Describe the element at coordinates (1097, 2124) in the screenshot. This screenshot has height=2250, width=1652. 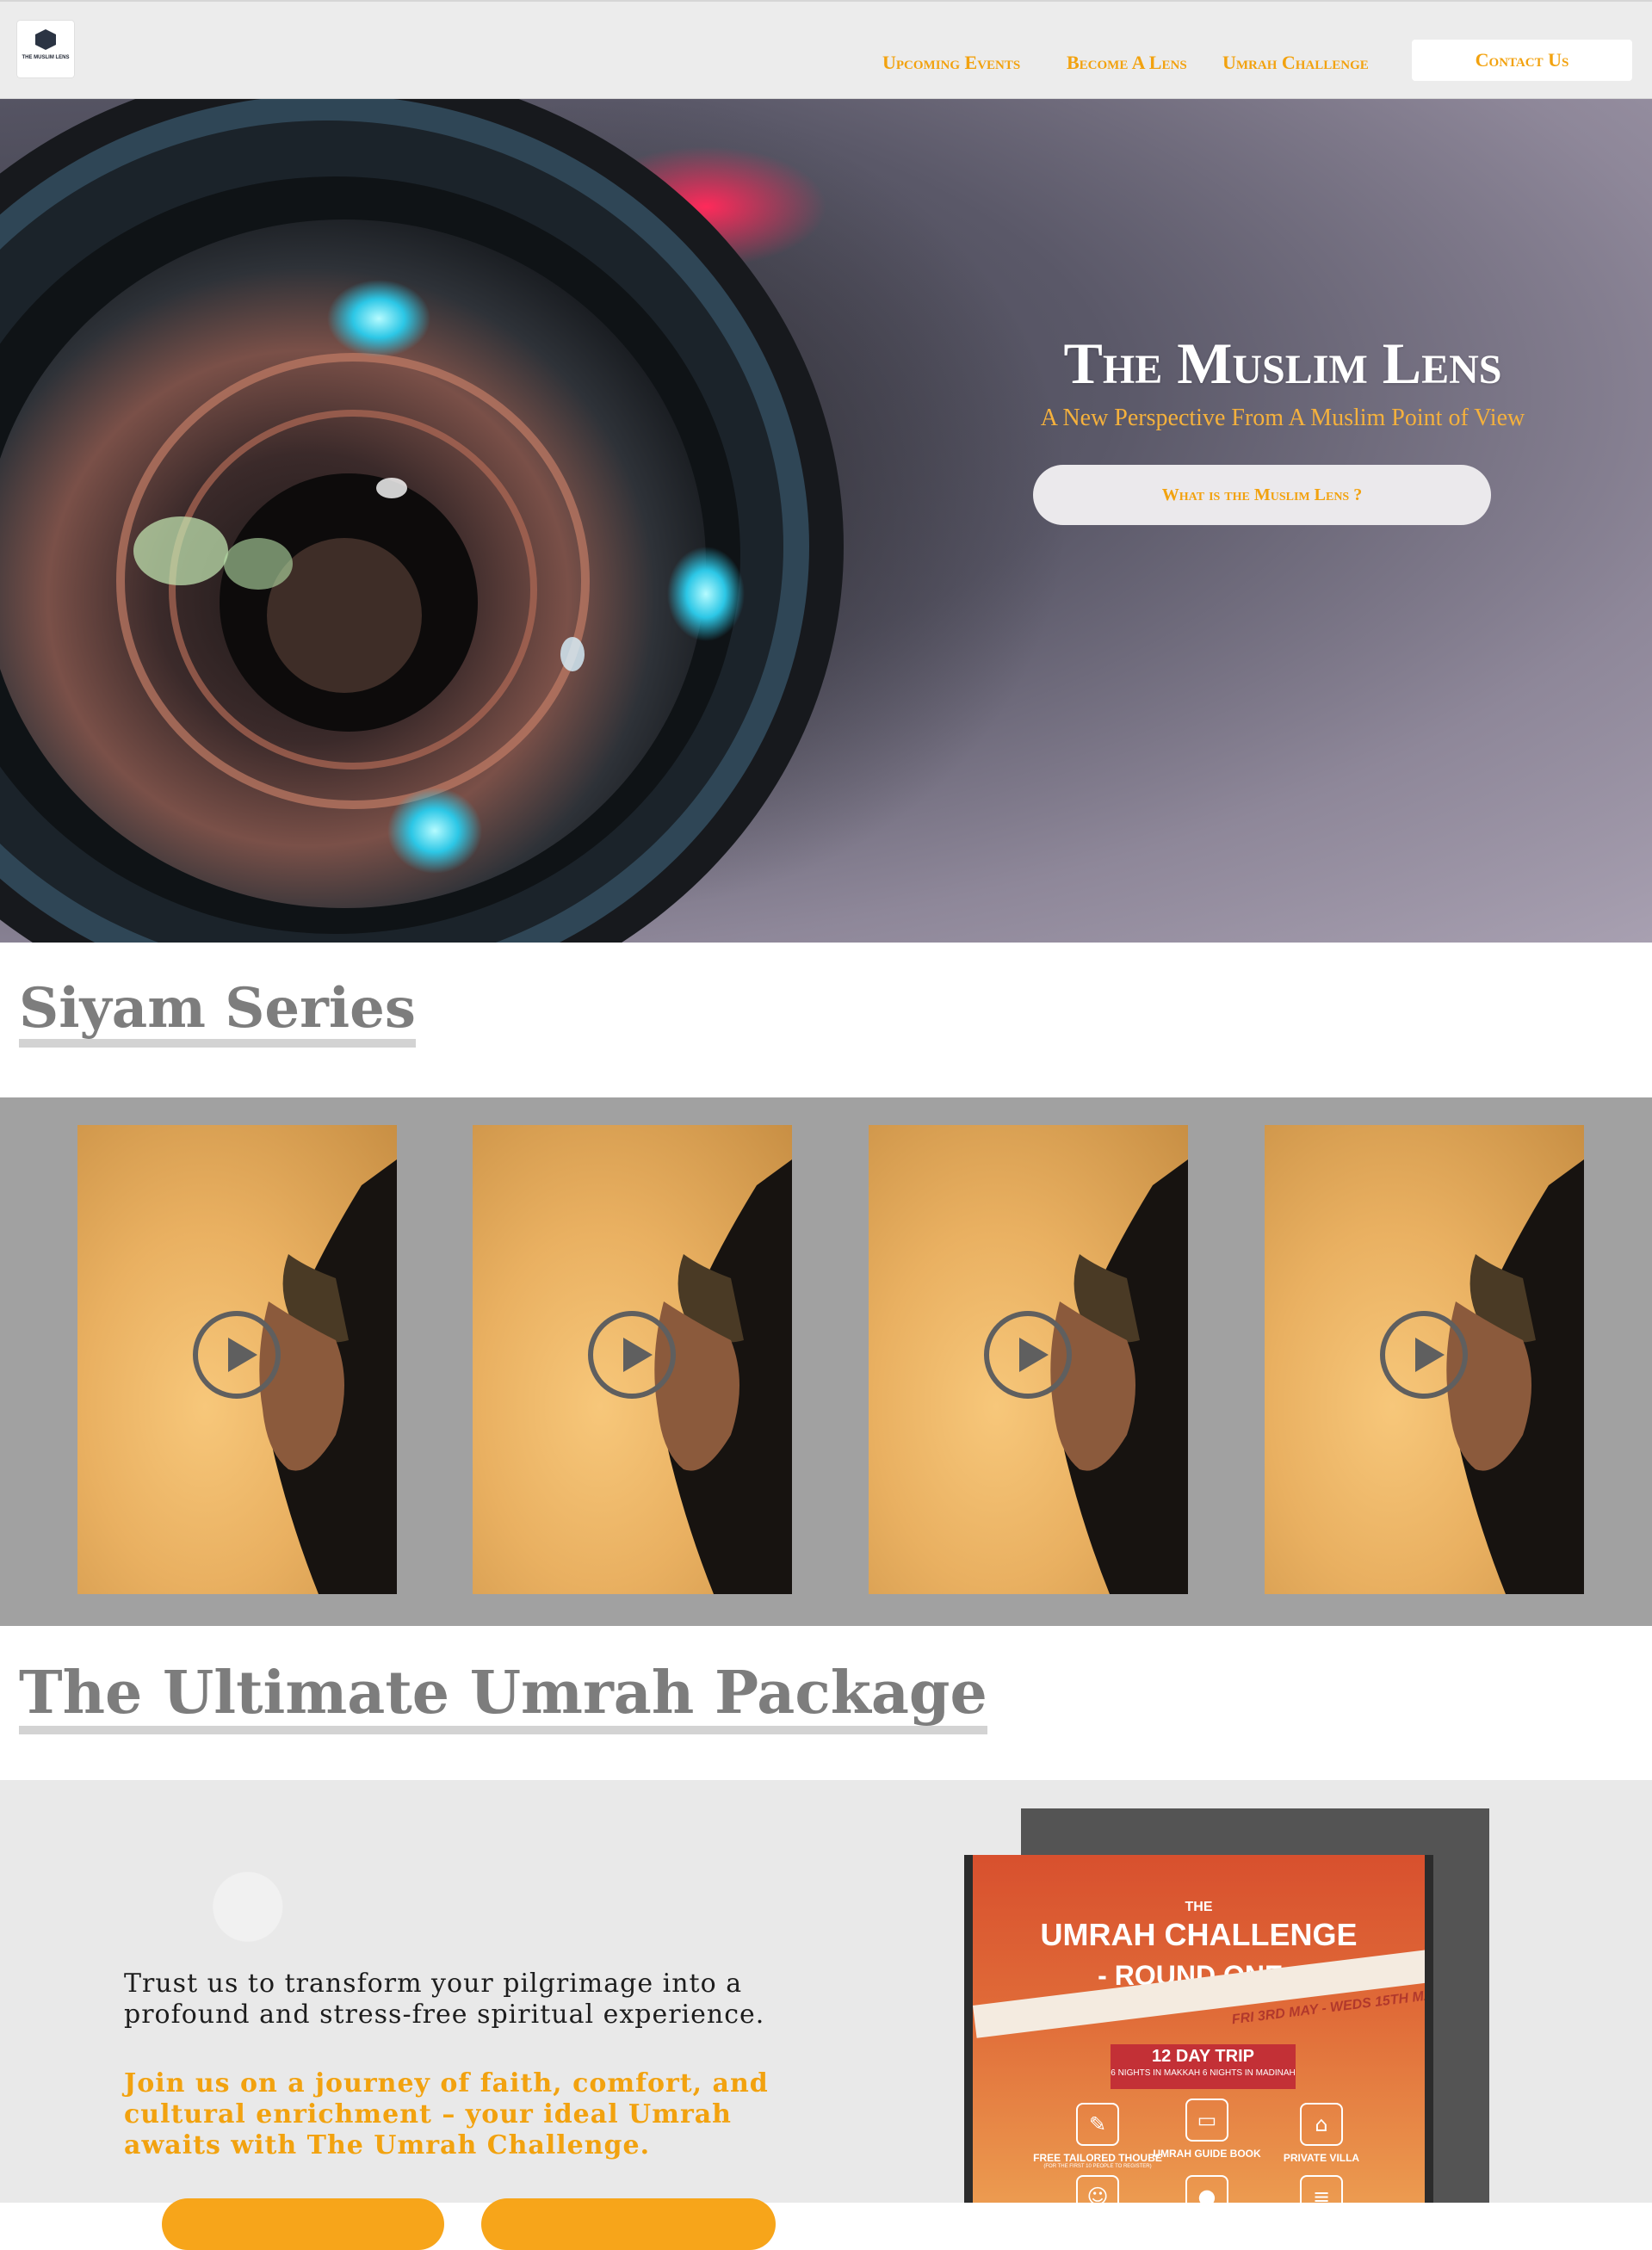
I see `shirt-icon: ✎` at that location.